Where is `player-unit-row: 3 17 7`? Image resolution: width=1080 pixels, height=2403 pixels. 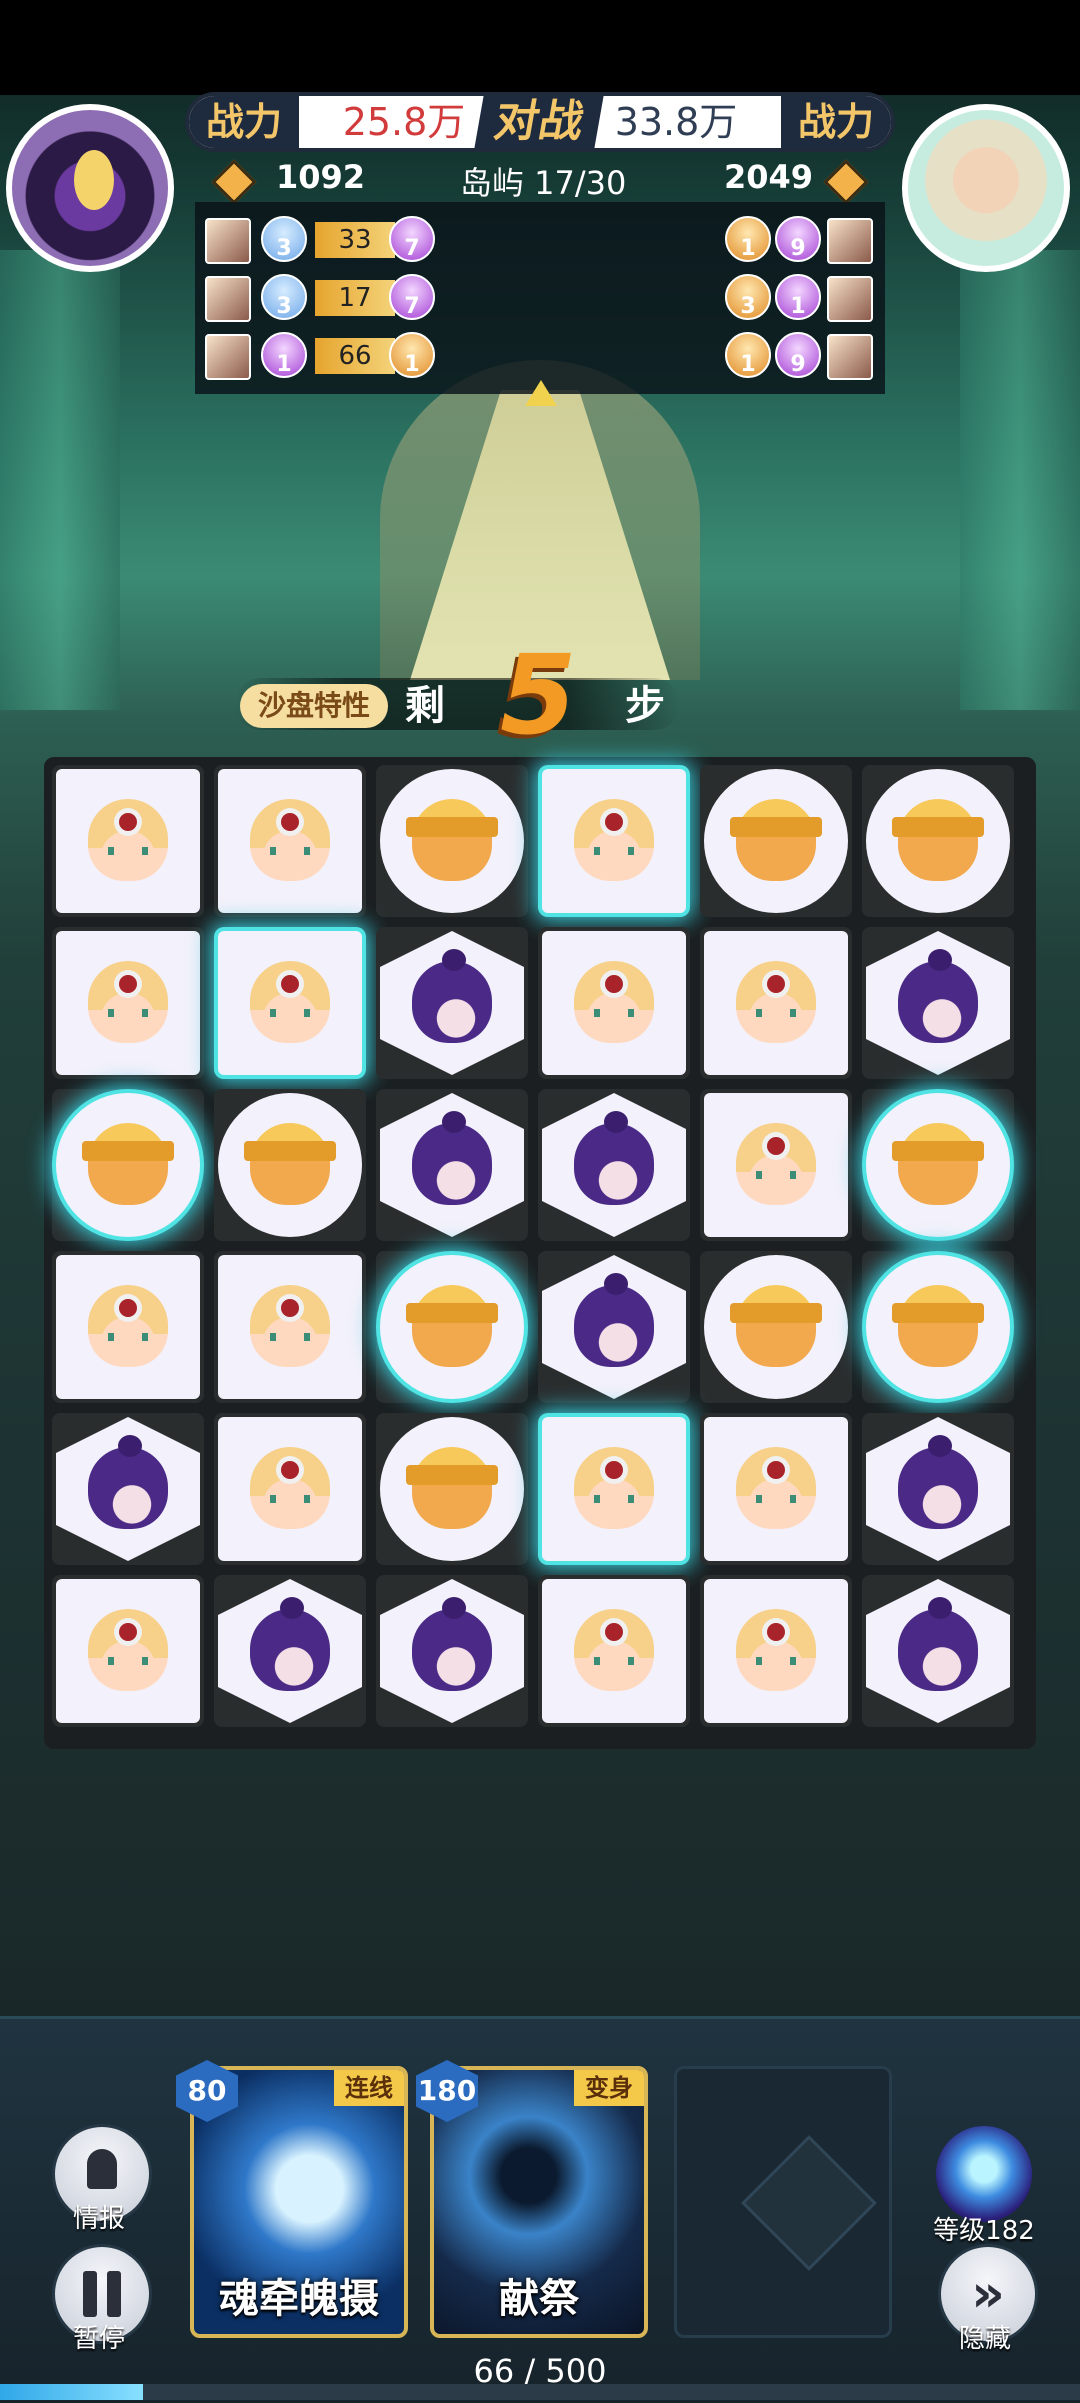 player-unit-row: 3 17 7 is located at coordinates (355, 298).